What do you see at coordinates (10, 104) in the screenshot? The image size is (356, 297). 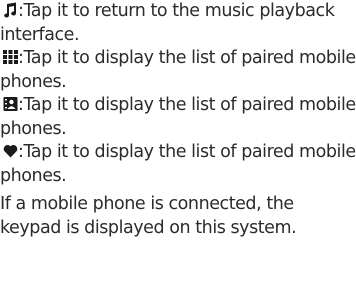 I see `phonebook-icon` at bounding box center [10, 104].